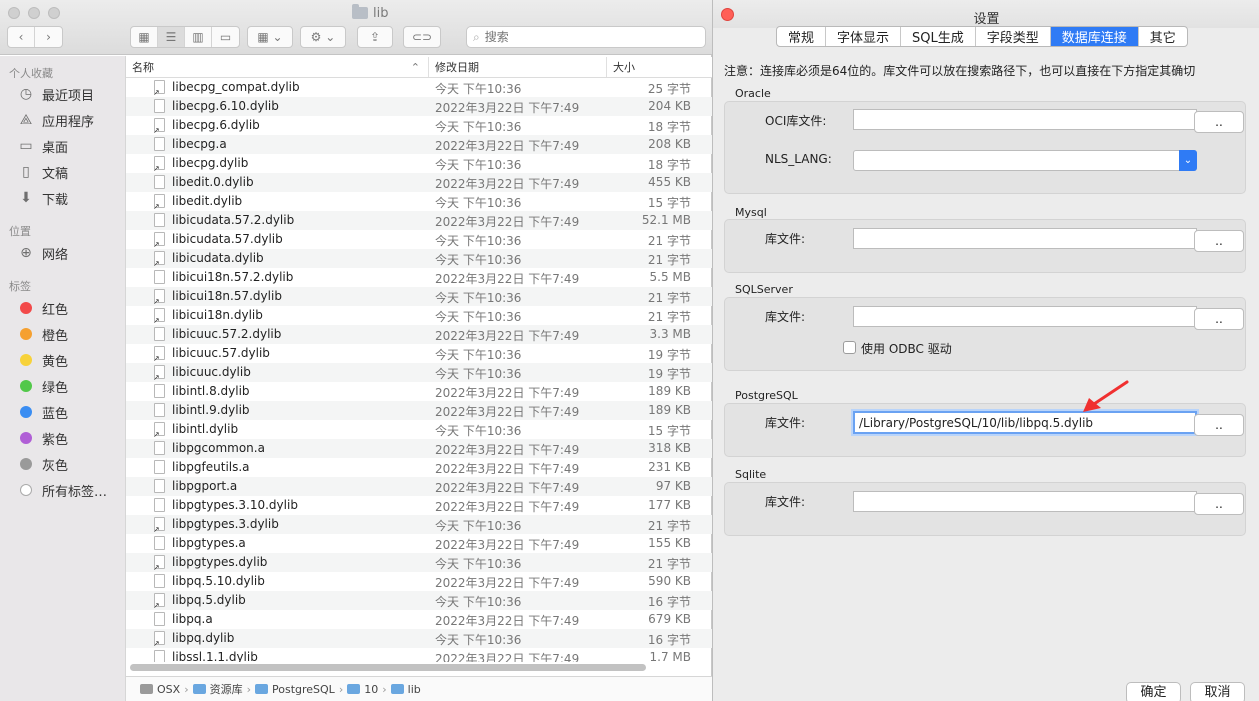  I want to click on sidebar-item-recents: ◷ 最近项目, so click(56, 94).